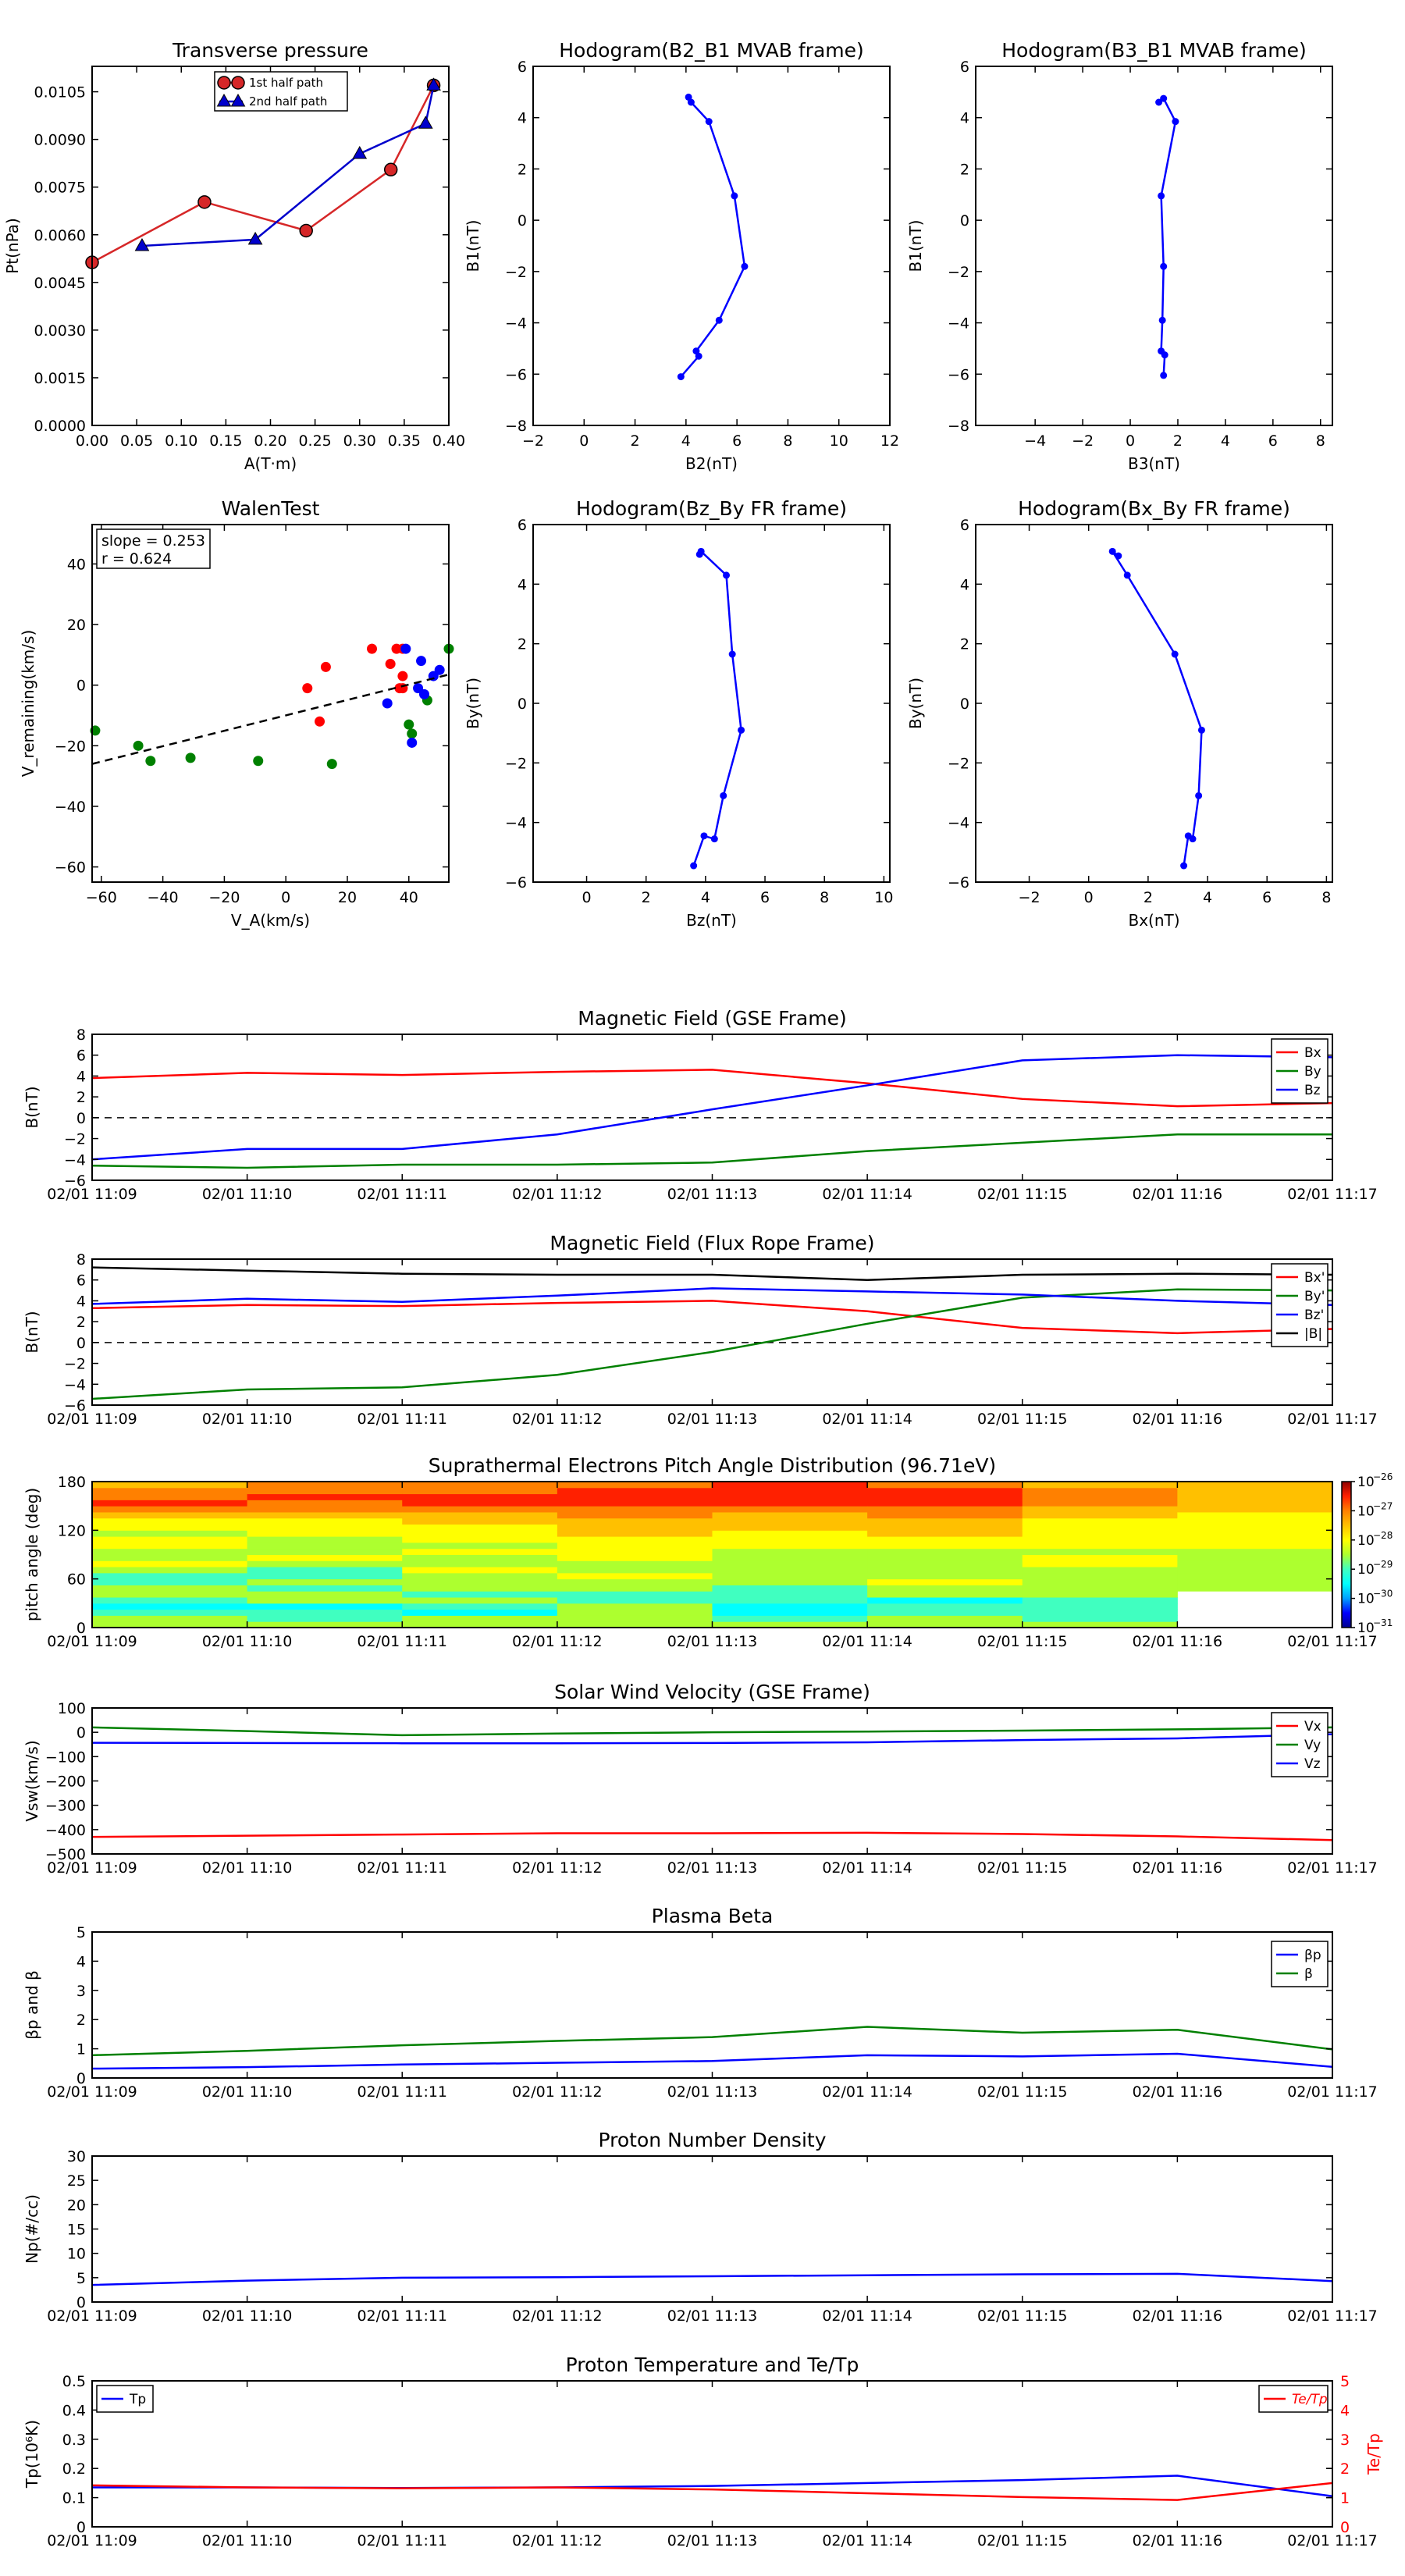  Describe the element at coordinates (81, 2020) in the screenshot. I see `y-tick-label: 2` at that location.